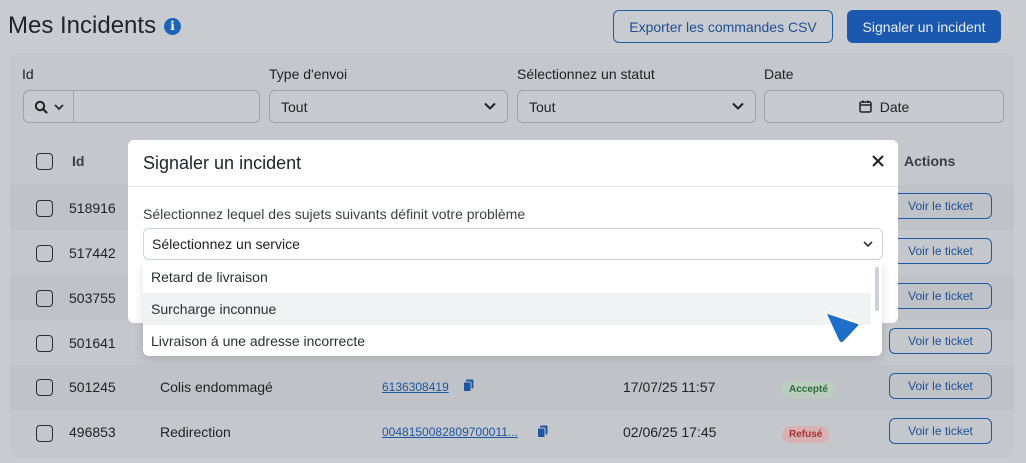  I want to click on modal-title: Signaler un incident, so click(222, 163).